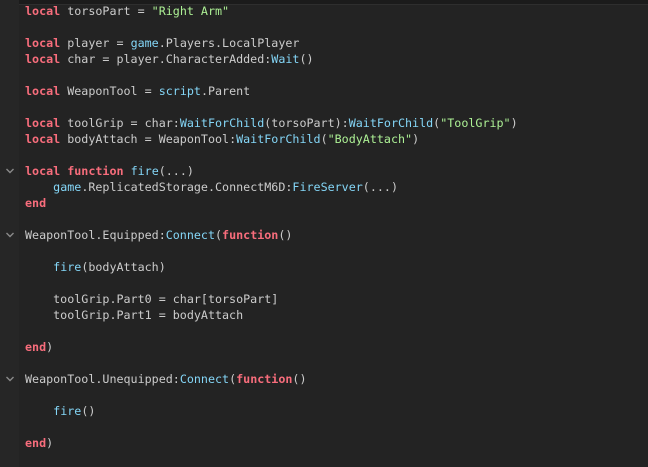 The image size is (648, 467). I want to click on code-token: .Parent, so click(225, 91).